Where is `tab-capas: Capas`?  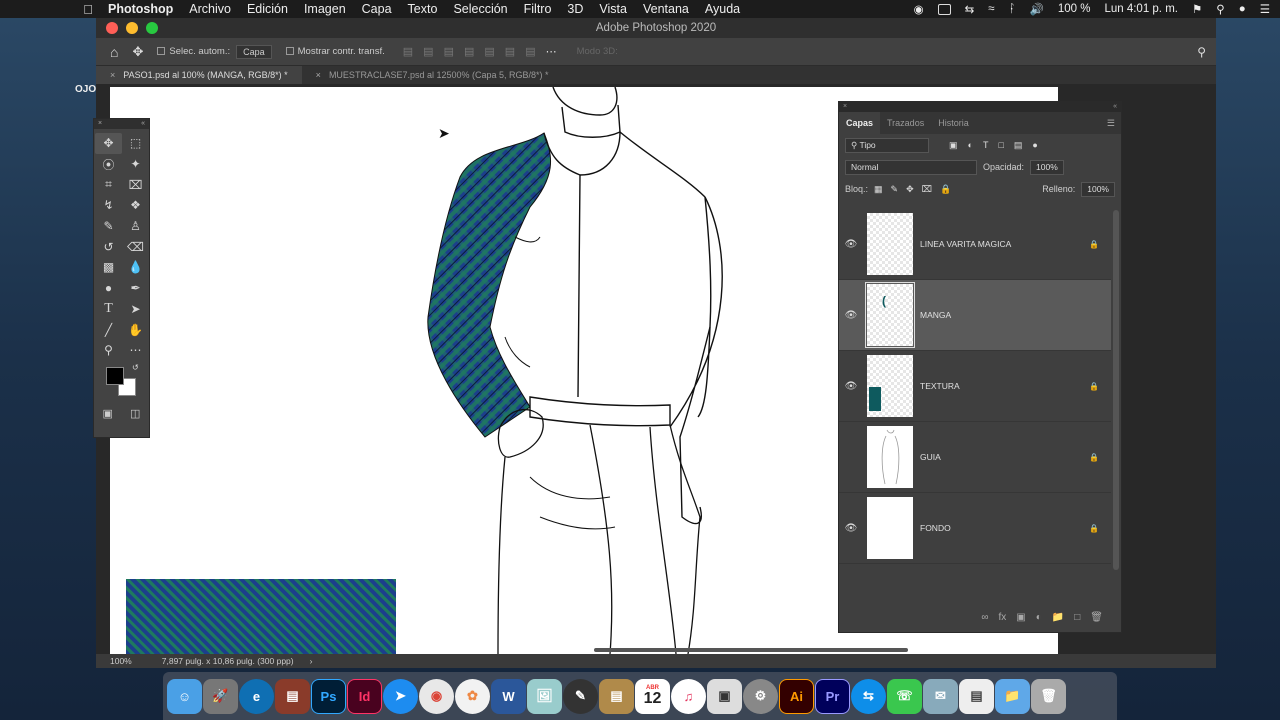 tab-capas: Capas is located at coordinates (860, 123).